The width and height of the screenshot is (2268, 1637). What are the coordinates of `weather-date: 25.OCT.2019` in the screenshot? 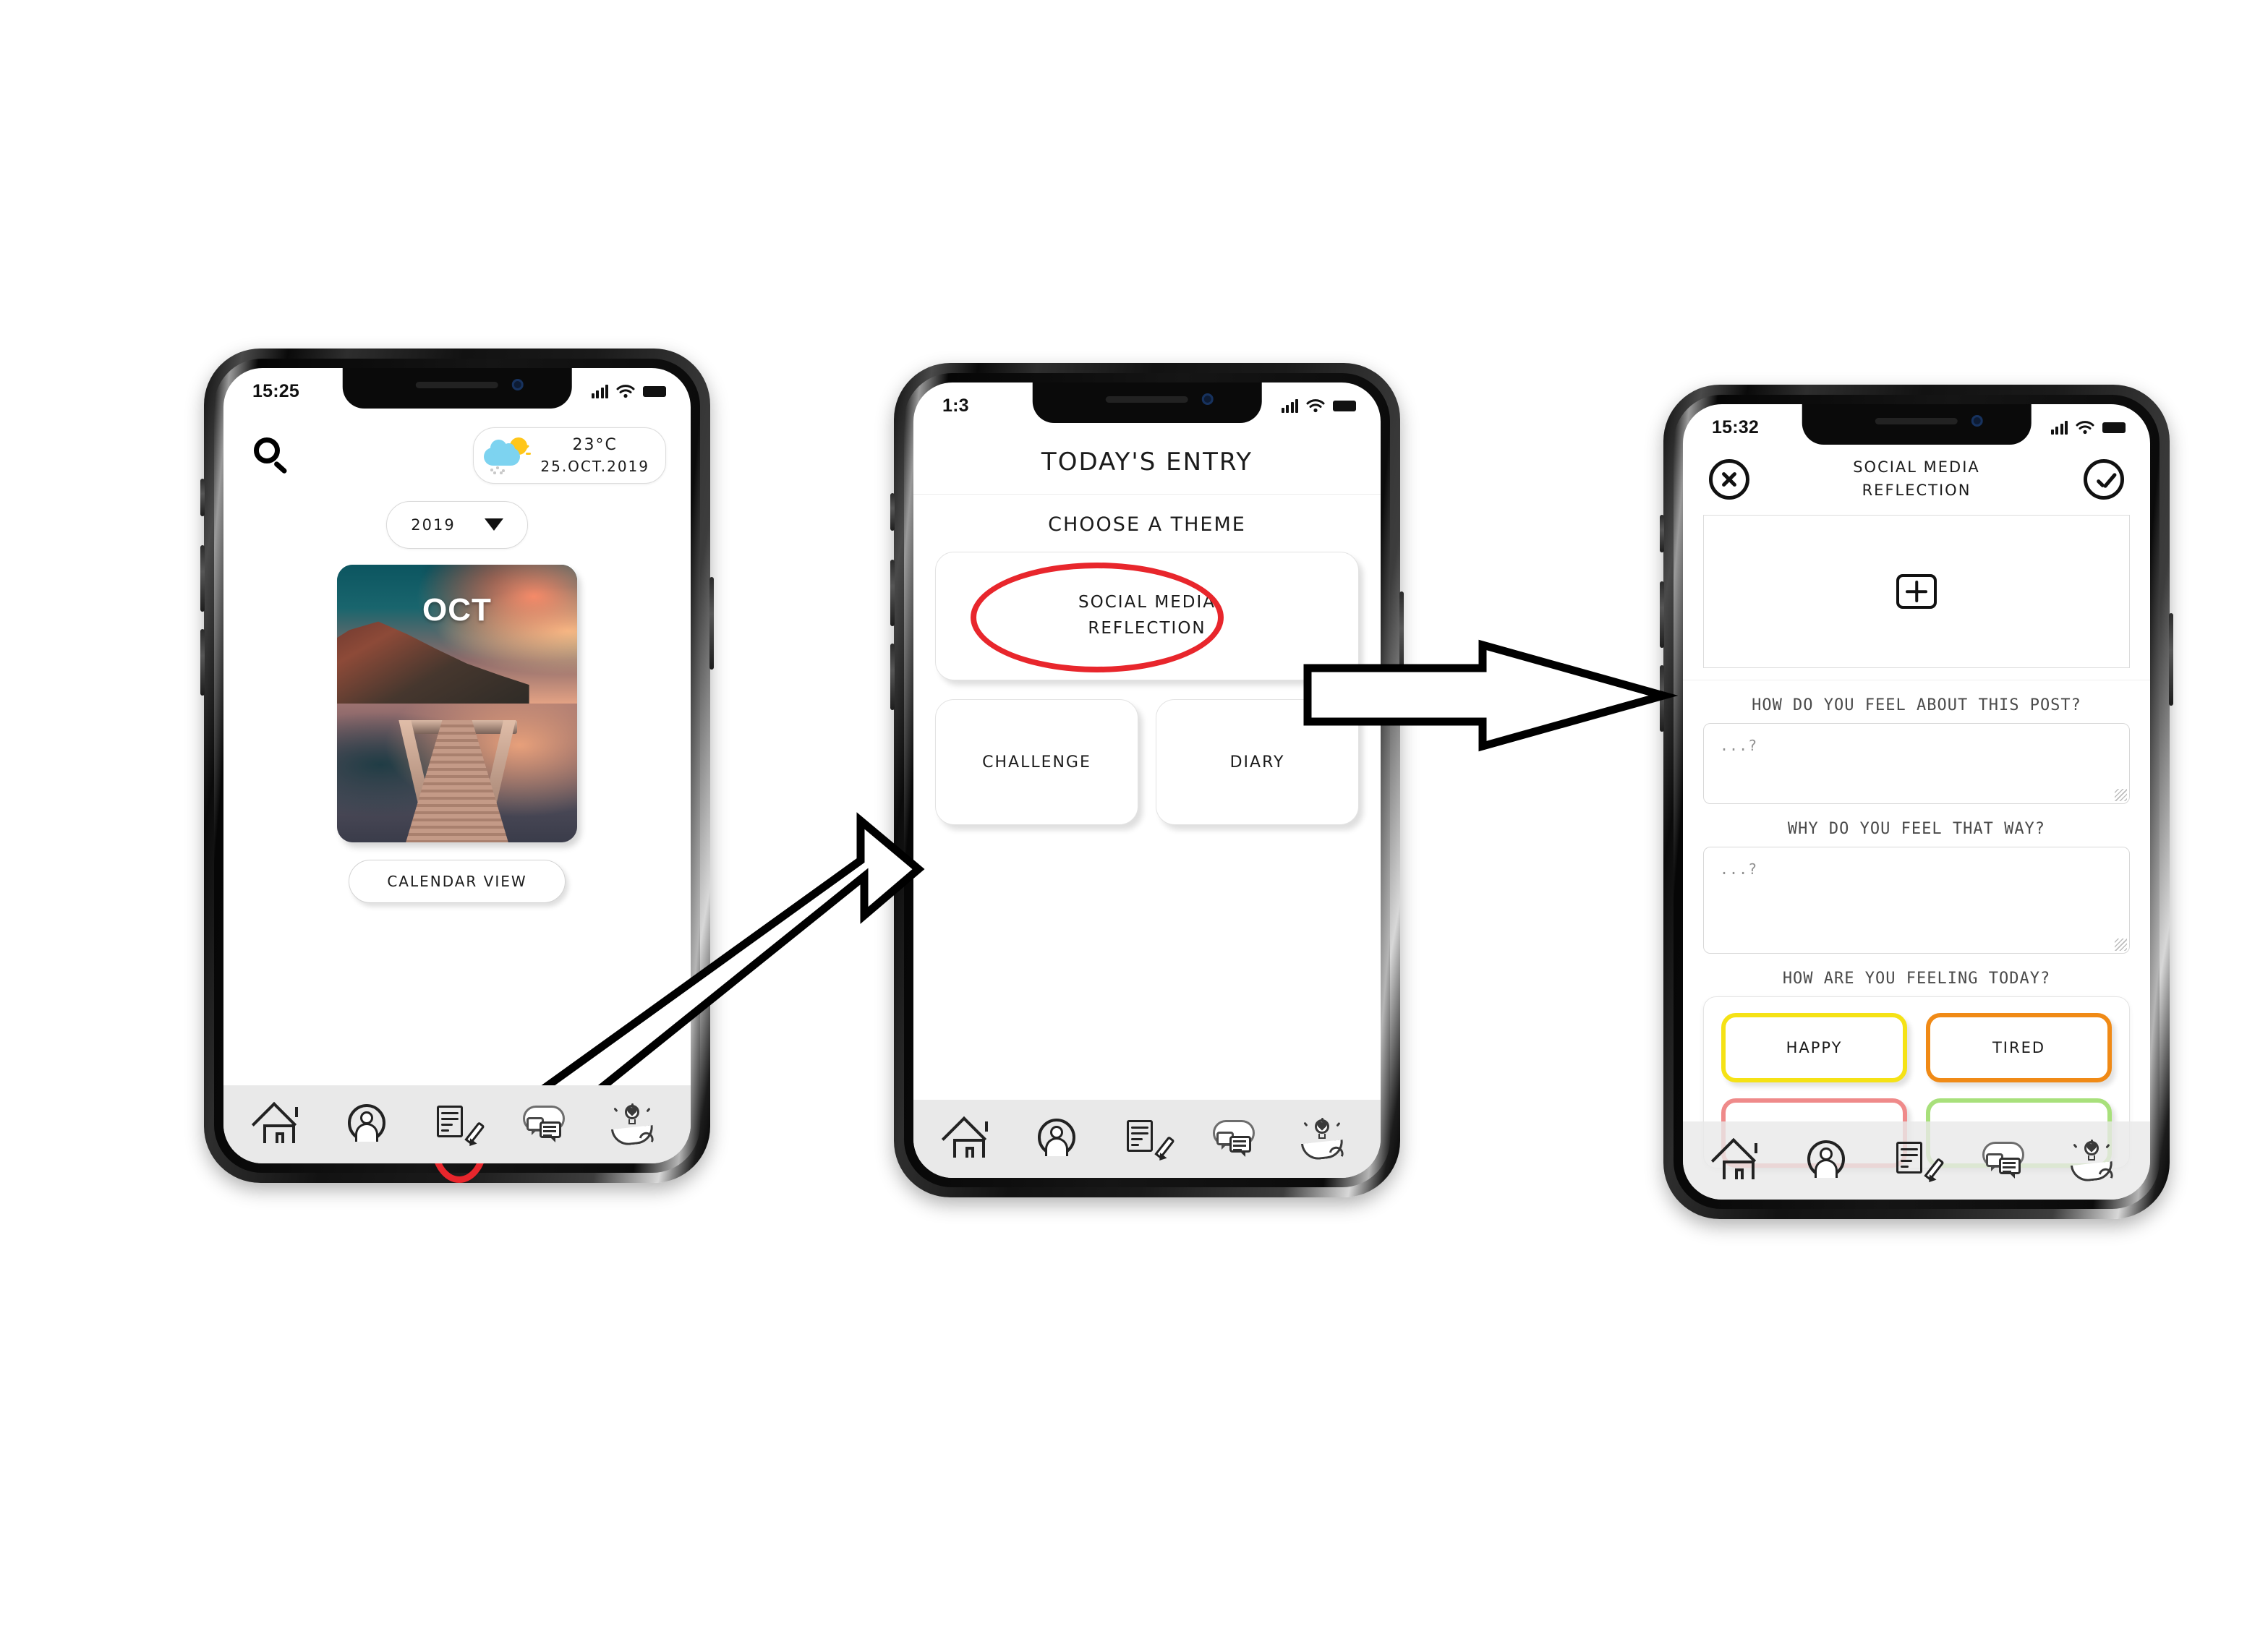 It's located at (594, 467).